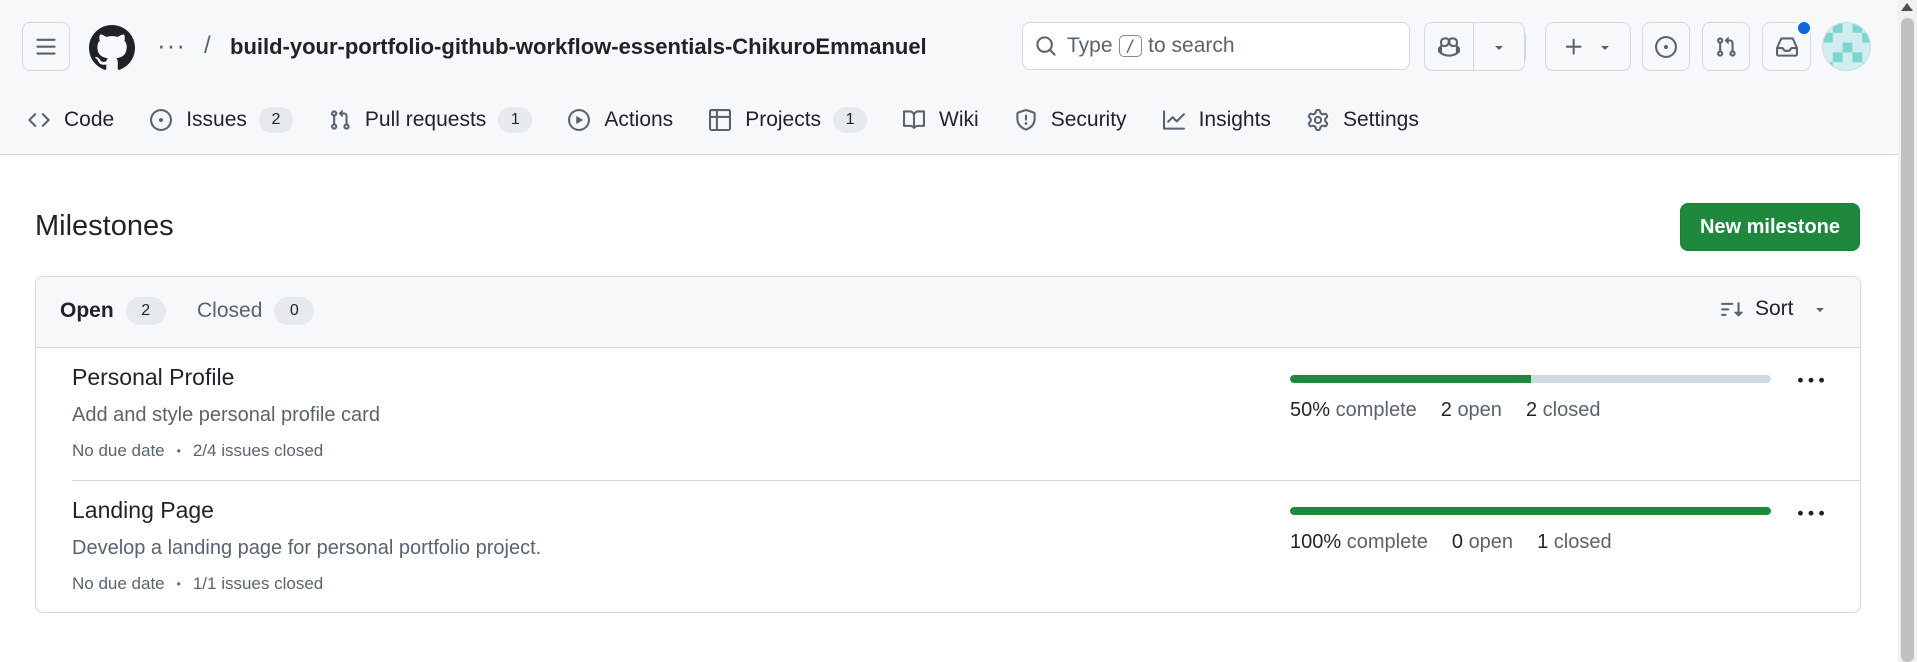 This screenshot has width=1917, height=662. I want to click on closed-issues-value: 1, so click(1543, 542).